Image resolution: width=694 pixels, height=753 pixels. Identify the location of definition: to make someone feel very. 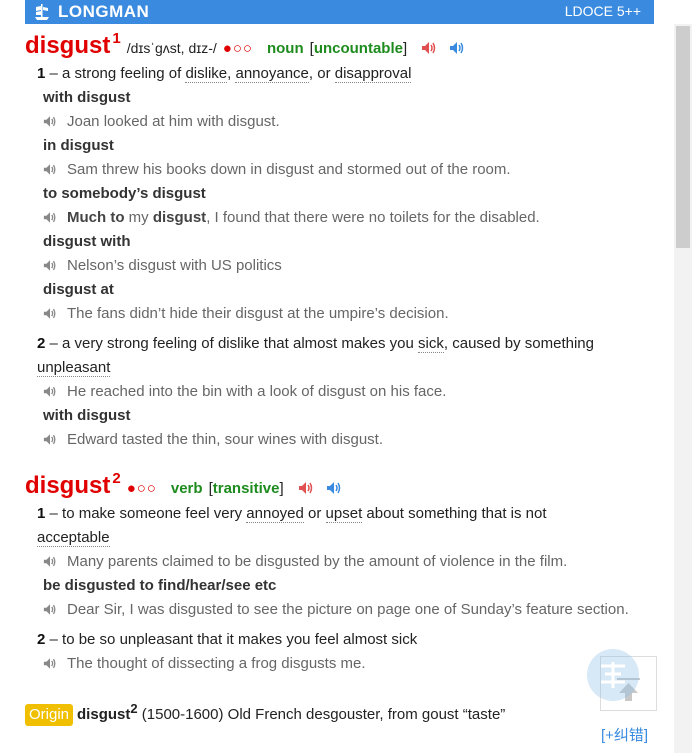
(154, 513).